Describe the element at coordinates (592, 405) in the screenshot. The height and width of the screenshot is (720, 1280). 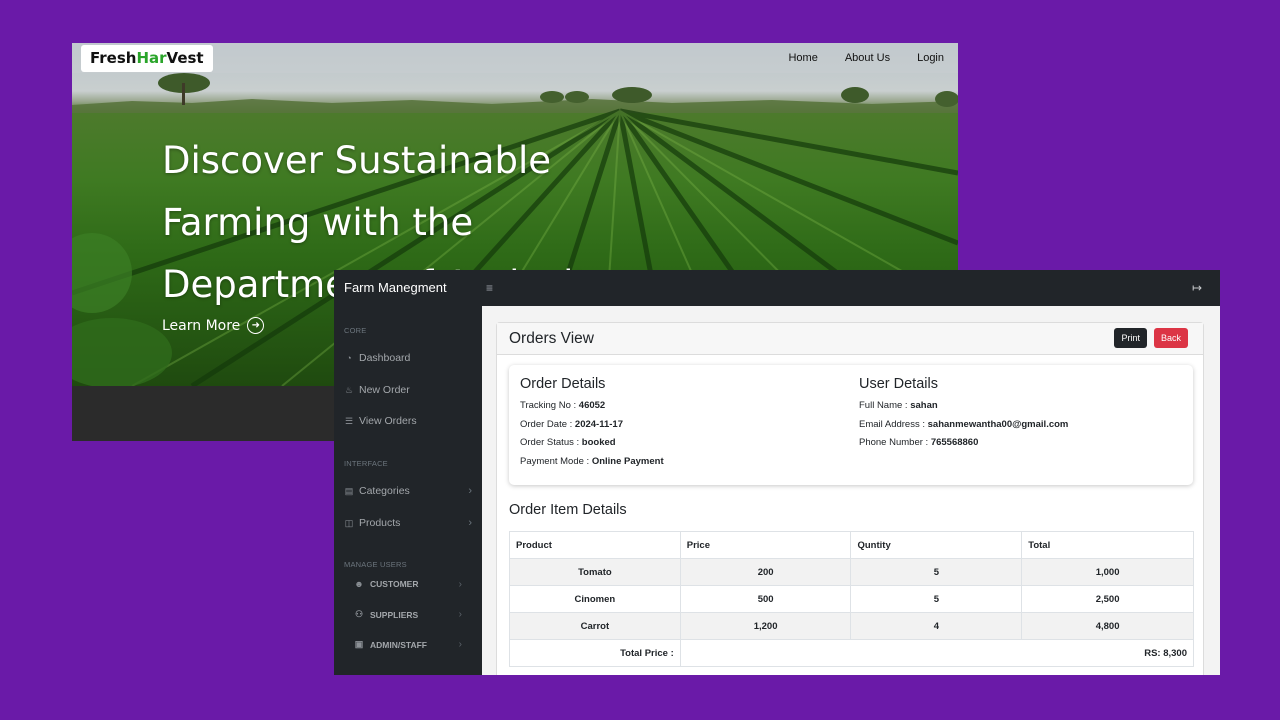
I see `tracking-no-value: 46052` at that location.